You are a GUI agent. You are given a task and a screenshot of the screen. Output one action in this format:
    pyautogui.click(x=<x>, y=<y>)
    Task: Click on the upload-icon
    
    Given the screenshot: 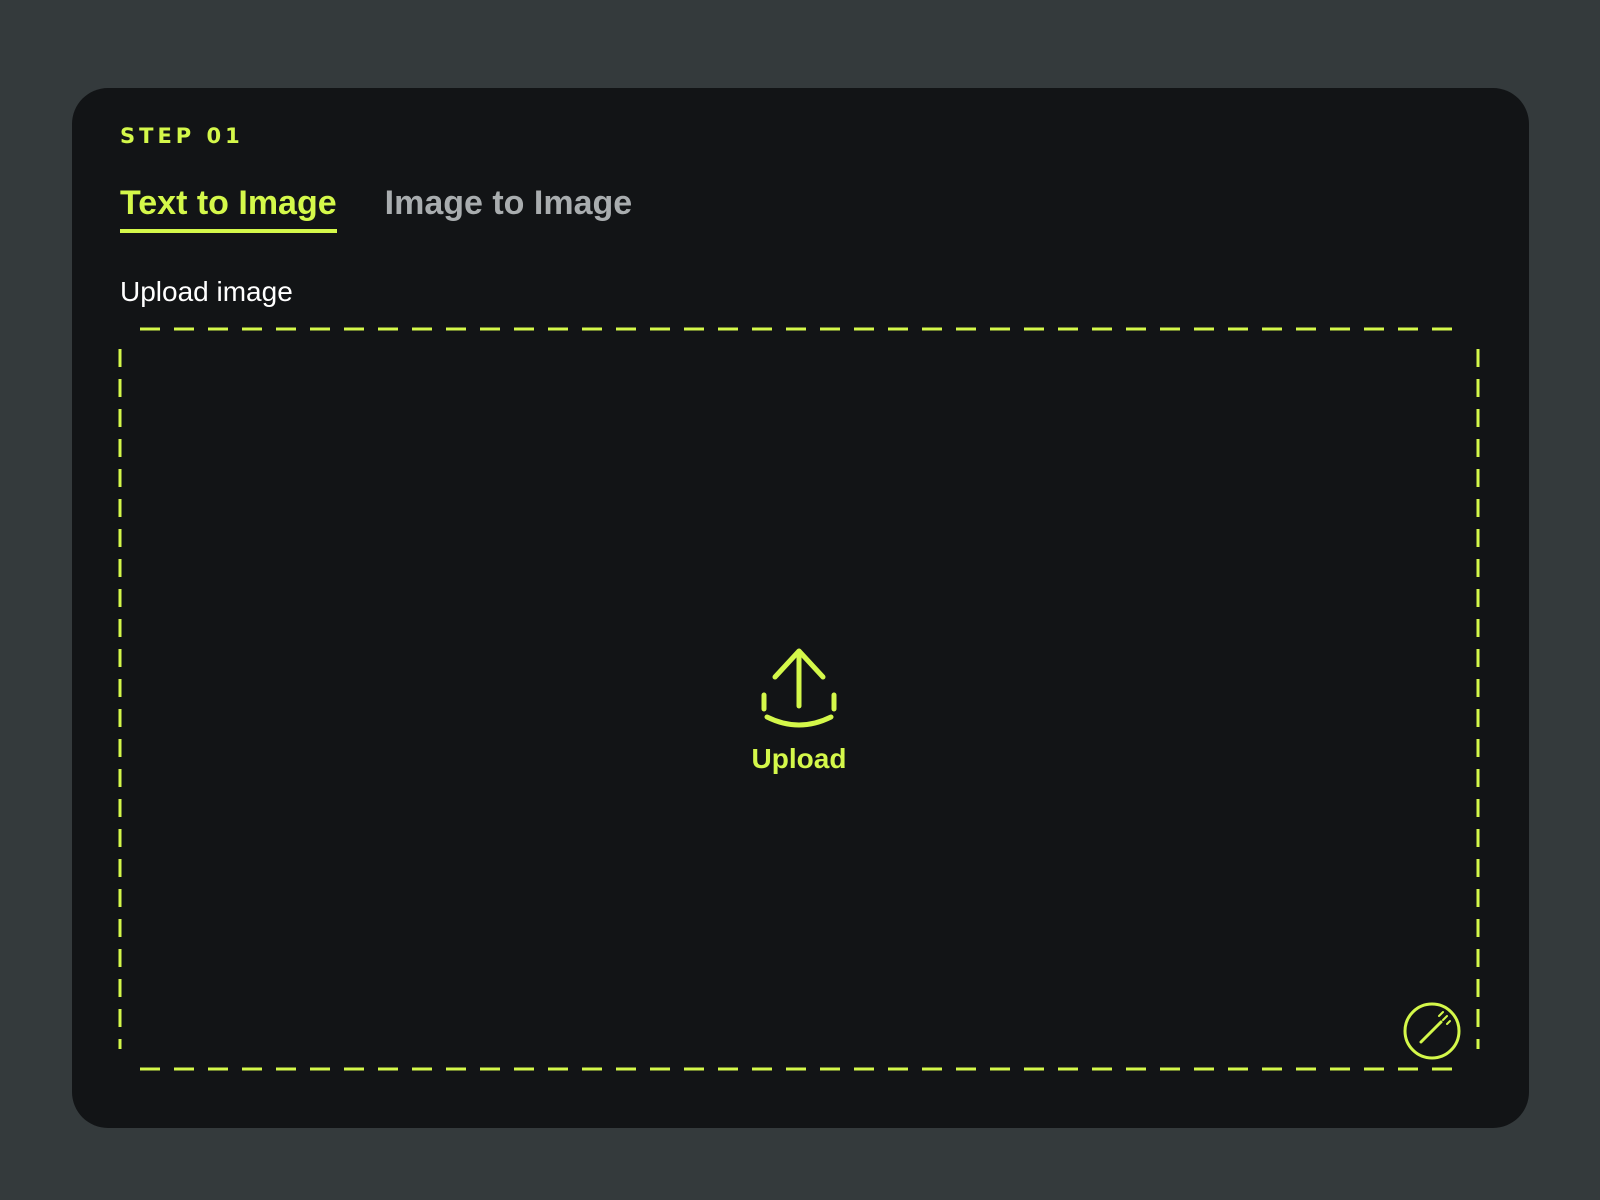 What is the action you would take?
    pyautogui.click(x=799, y=688)
    